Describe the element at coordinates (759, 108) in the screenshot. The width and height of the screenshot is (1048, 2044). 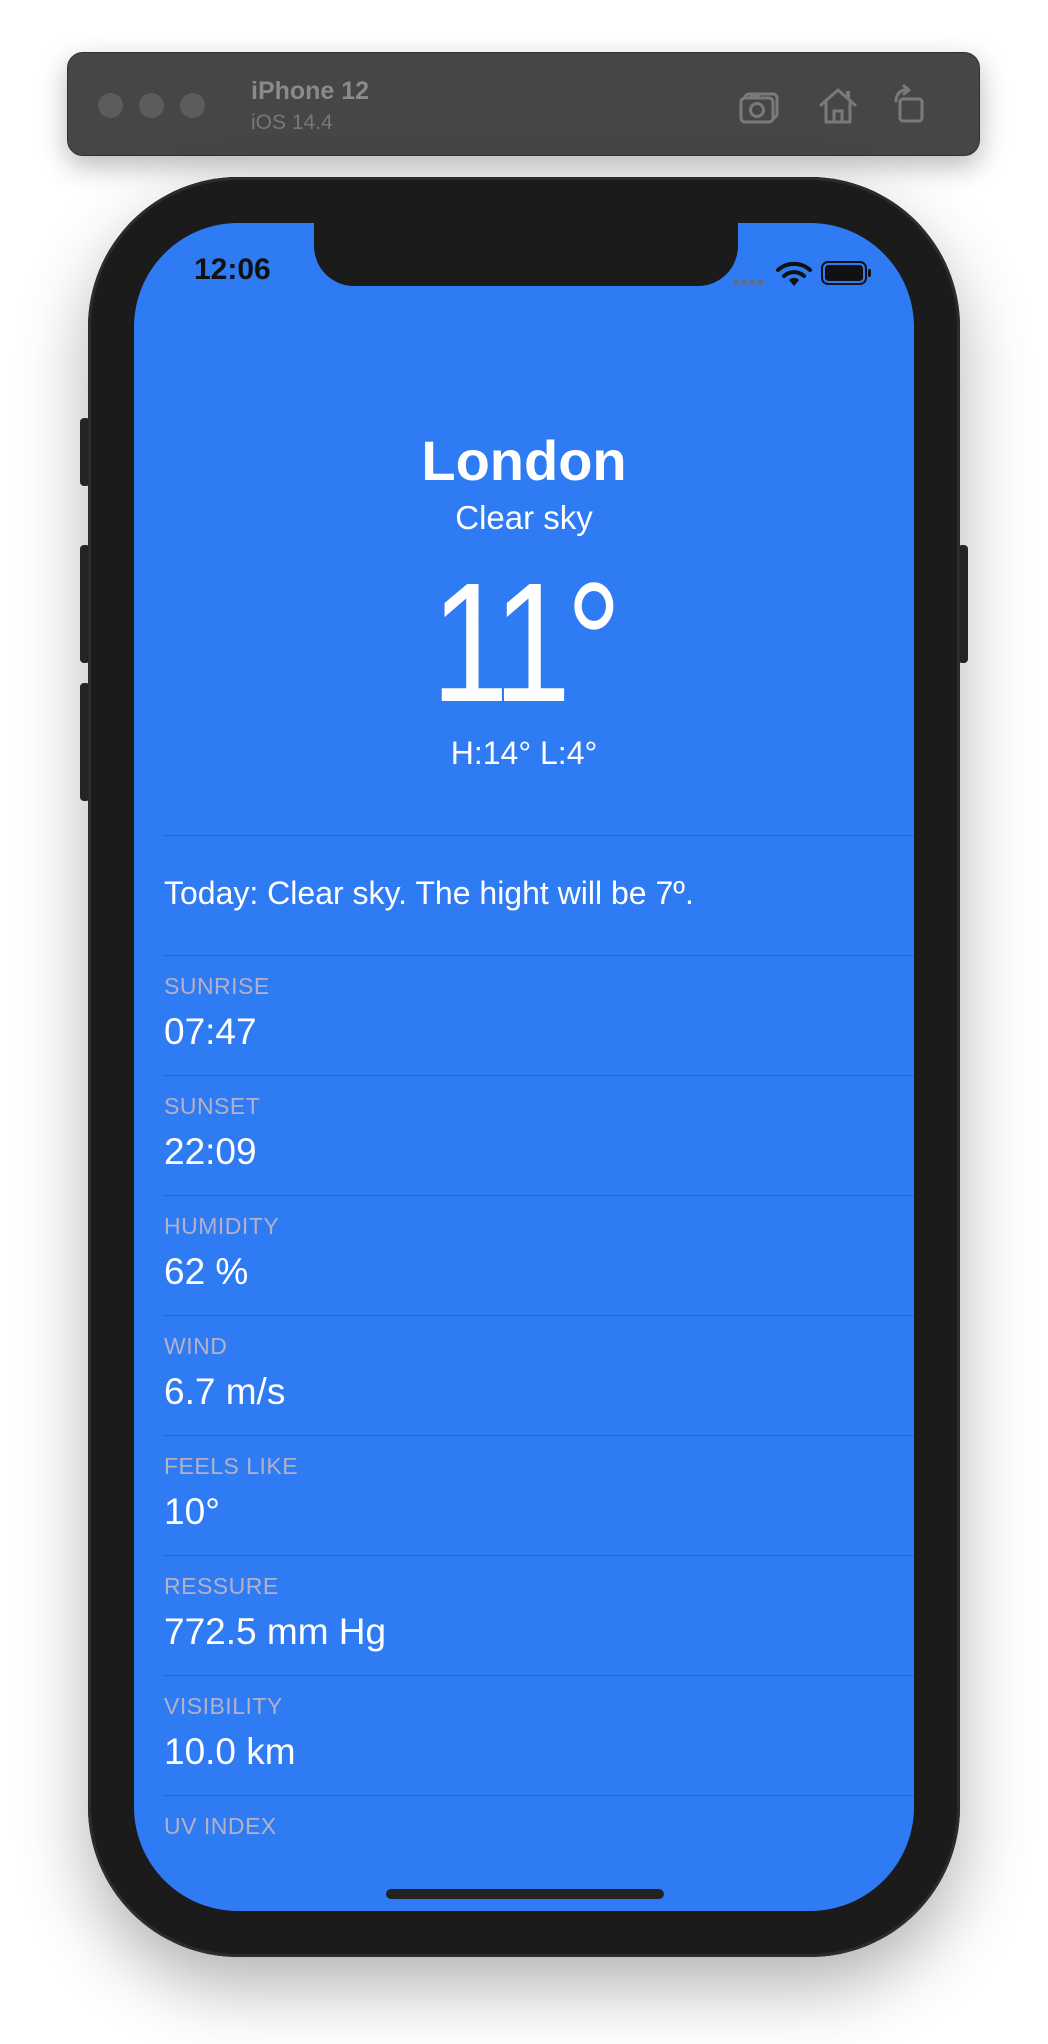
I see `screenshot-icon` at that location.